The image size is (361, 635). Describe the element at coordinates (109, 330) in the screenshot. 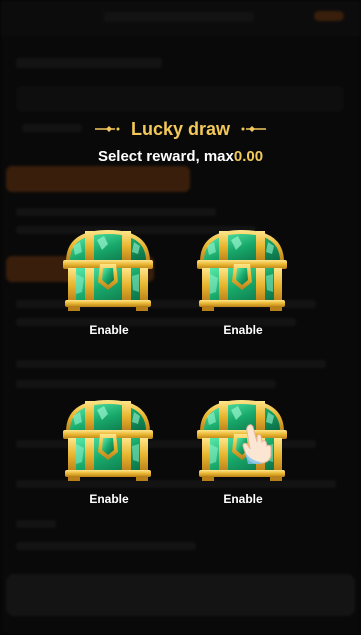

I see `chest-1-label: Enable` at that location.